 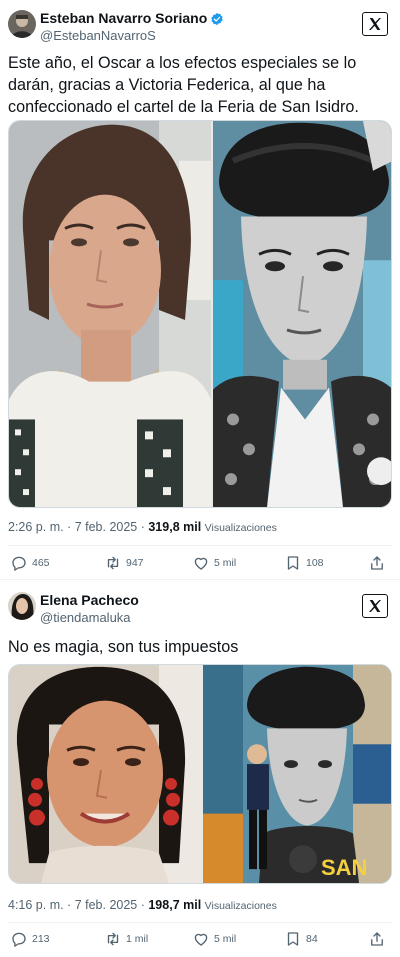 What do you see at coordinates (217, 18) in the screenshot?
I see `verified-badge-icon` at bounding box center [217, 18].